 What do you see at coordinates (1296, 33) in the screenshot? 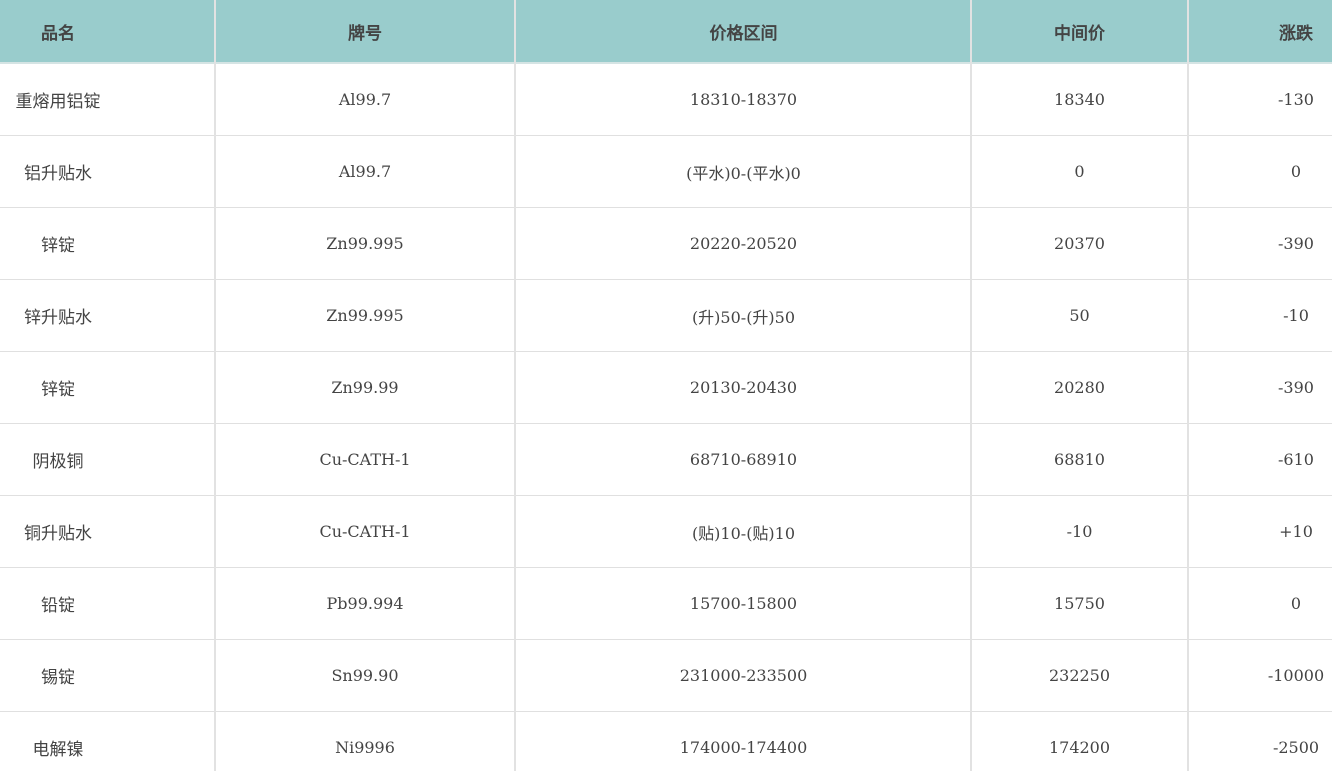
I see `header-change: 涨跌` at bounding box center [1296, 33].